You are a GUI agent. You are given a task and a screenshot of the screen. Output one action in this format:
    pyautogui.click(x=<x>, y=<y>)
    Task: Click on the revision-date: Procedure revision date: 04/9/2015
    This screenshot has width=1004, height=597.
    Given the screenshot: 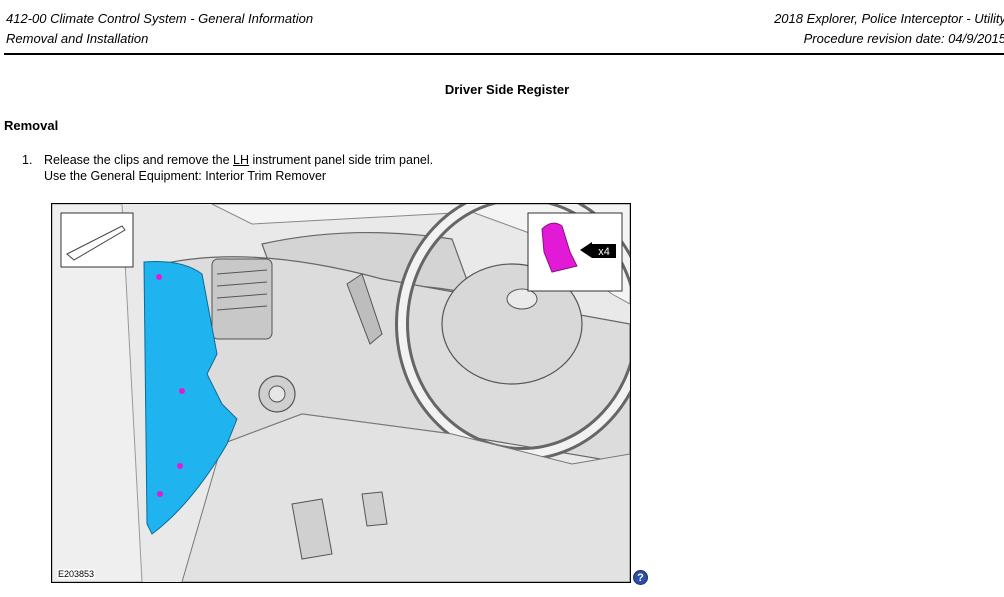 What is the action you would take?
    pyautogui.click(x=903, y=38)
    